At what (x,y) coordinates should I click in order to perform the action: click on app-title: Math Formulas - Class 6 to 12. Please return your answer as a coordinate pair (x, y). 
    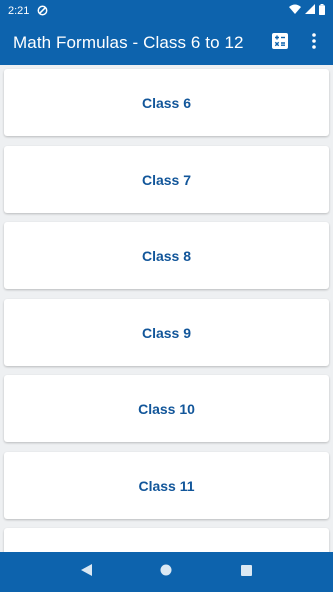
    Looking at the image, I should click on (128, 42).